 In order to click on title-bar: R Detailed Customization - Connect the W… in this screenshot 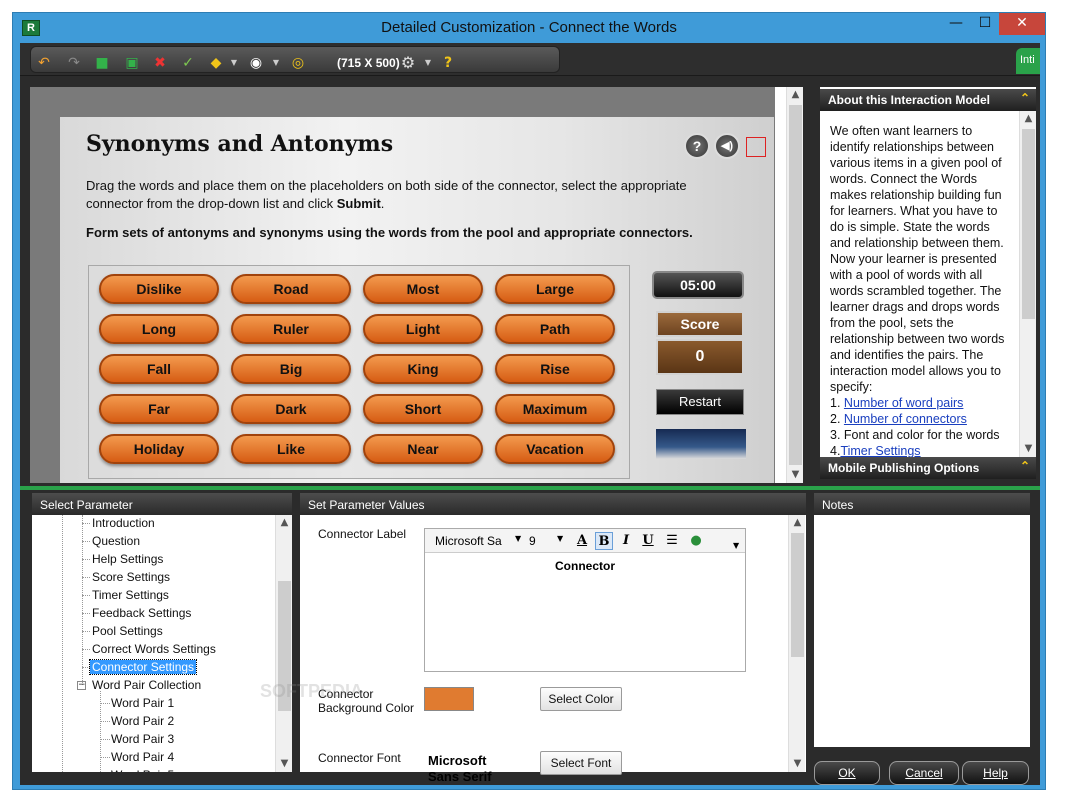, I will do `click(529, 28)`.